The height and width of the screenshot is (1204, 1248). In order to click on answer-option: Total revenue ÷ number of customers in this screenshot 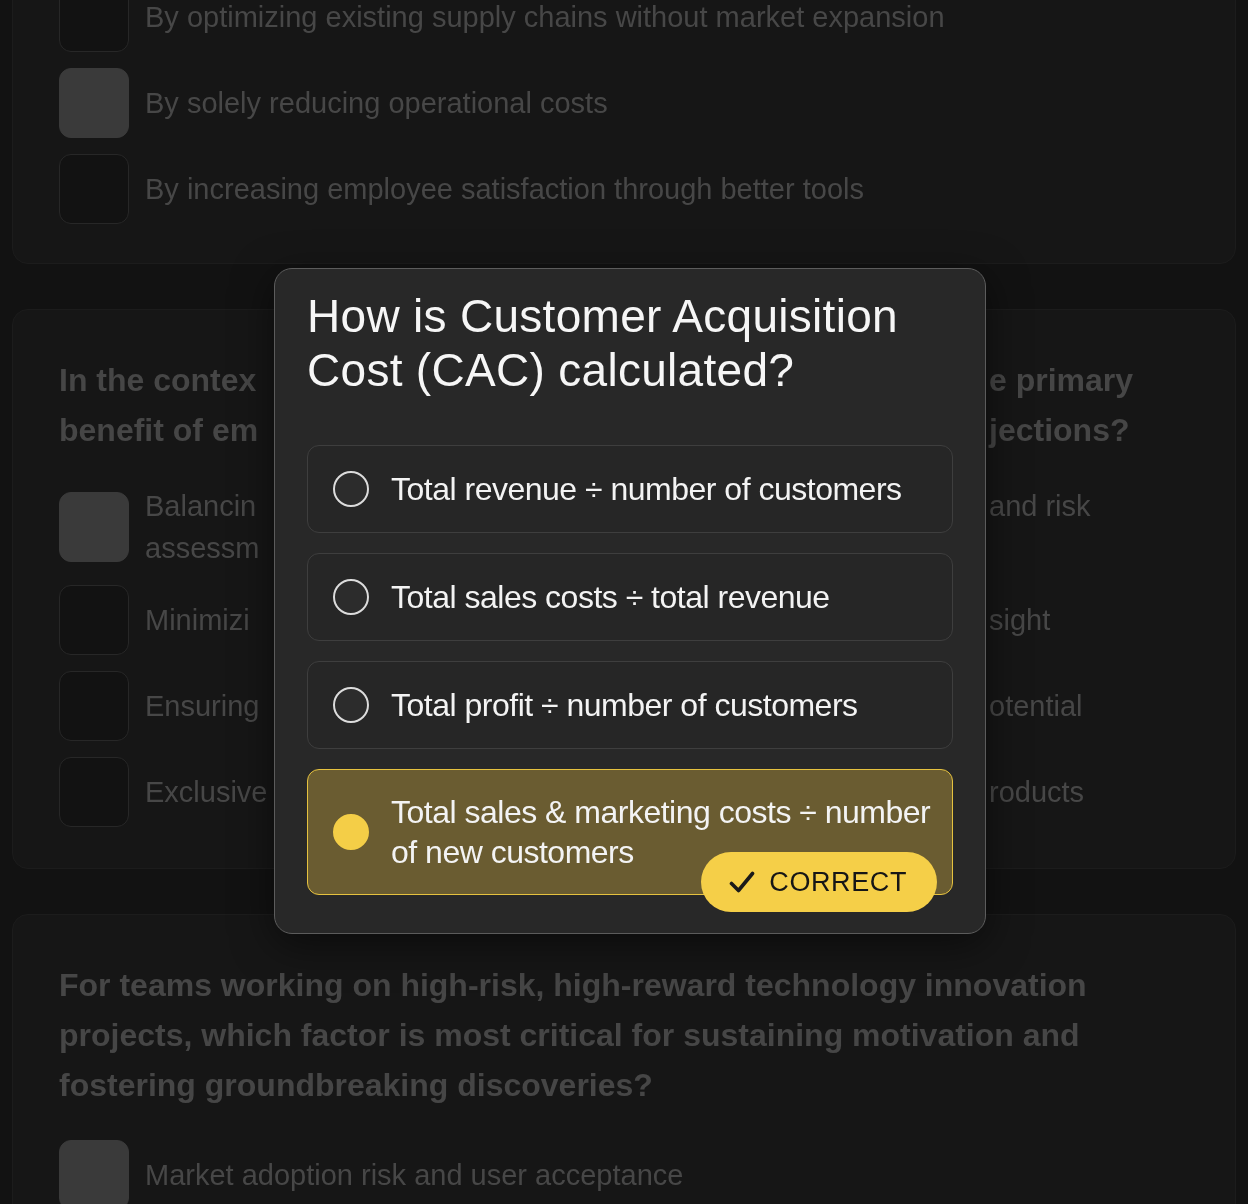, I will do `click(630, 489)`.